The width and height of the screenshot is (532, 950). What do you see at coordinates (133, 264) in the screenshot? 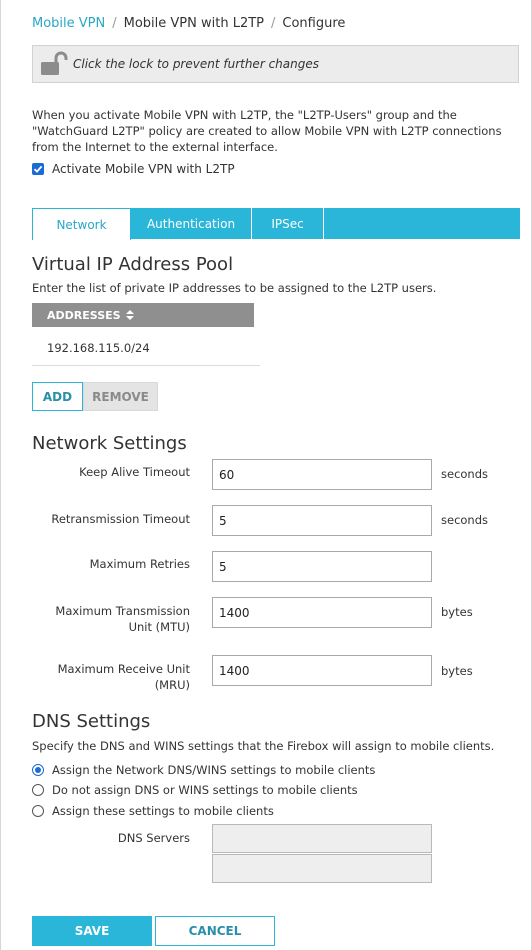
I see `pool-title: Virtual IP Address Pool` at bounding box center [133, 264].